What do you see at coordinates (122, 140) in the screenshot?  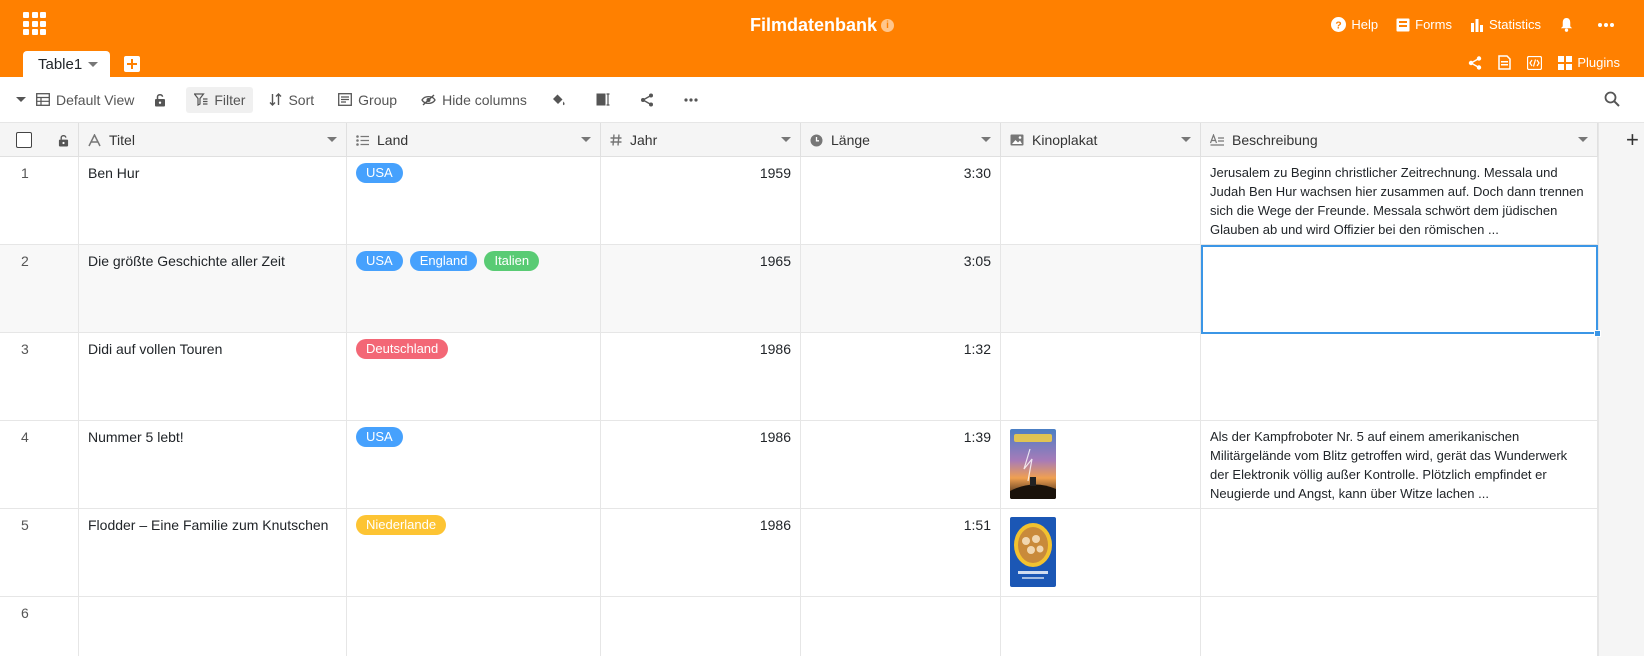 I see `column-name: Titel` at bounding box center [122, 140].